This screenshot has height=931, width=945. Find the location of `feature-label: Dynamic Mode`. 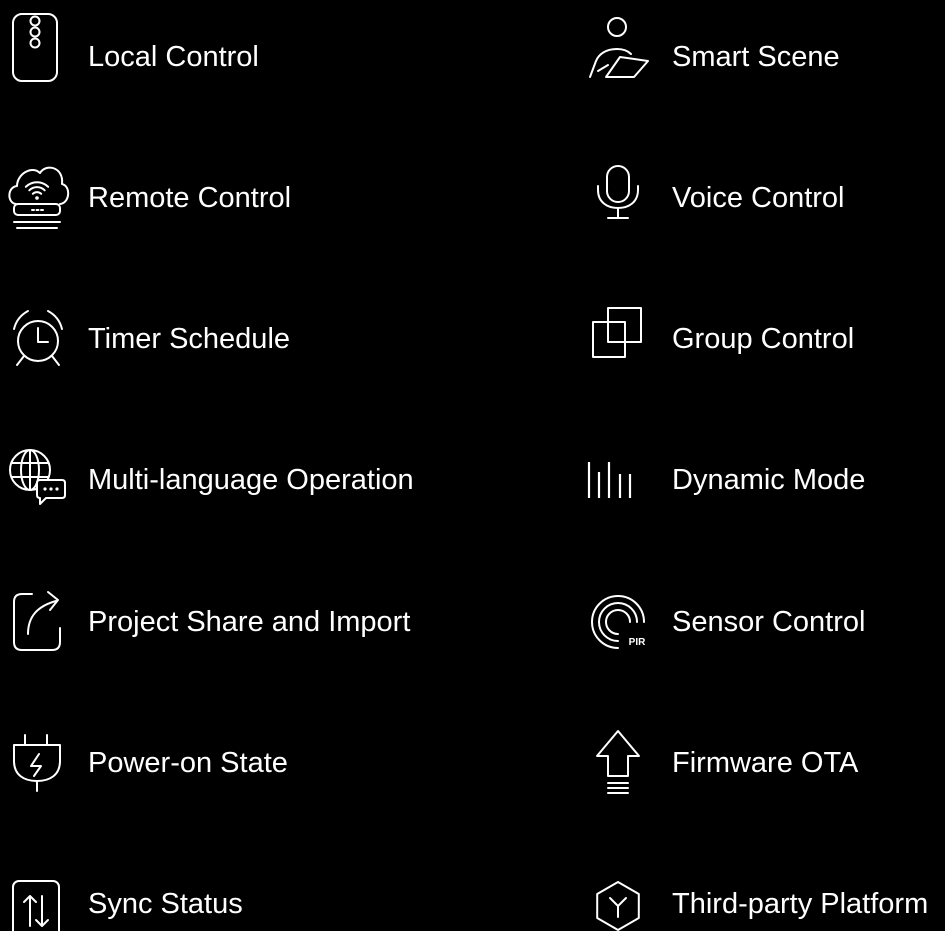

feature-label: Dynamic Mode is located at coordinates (769, 480).